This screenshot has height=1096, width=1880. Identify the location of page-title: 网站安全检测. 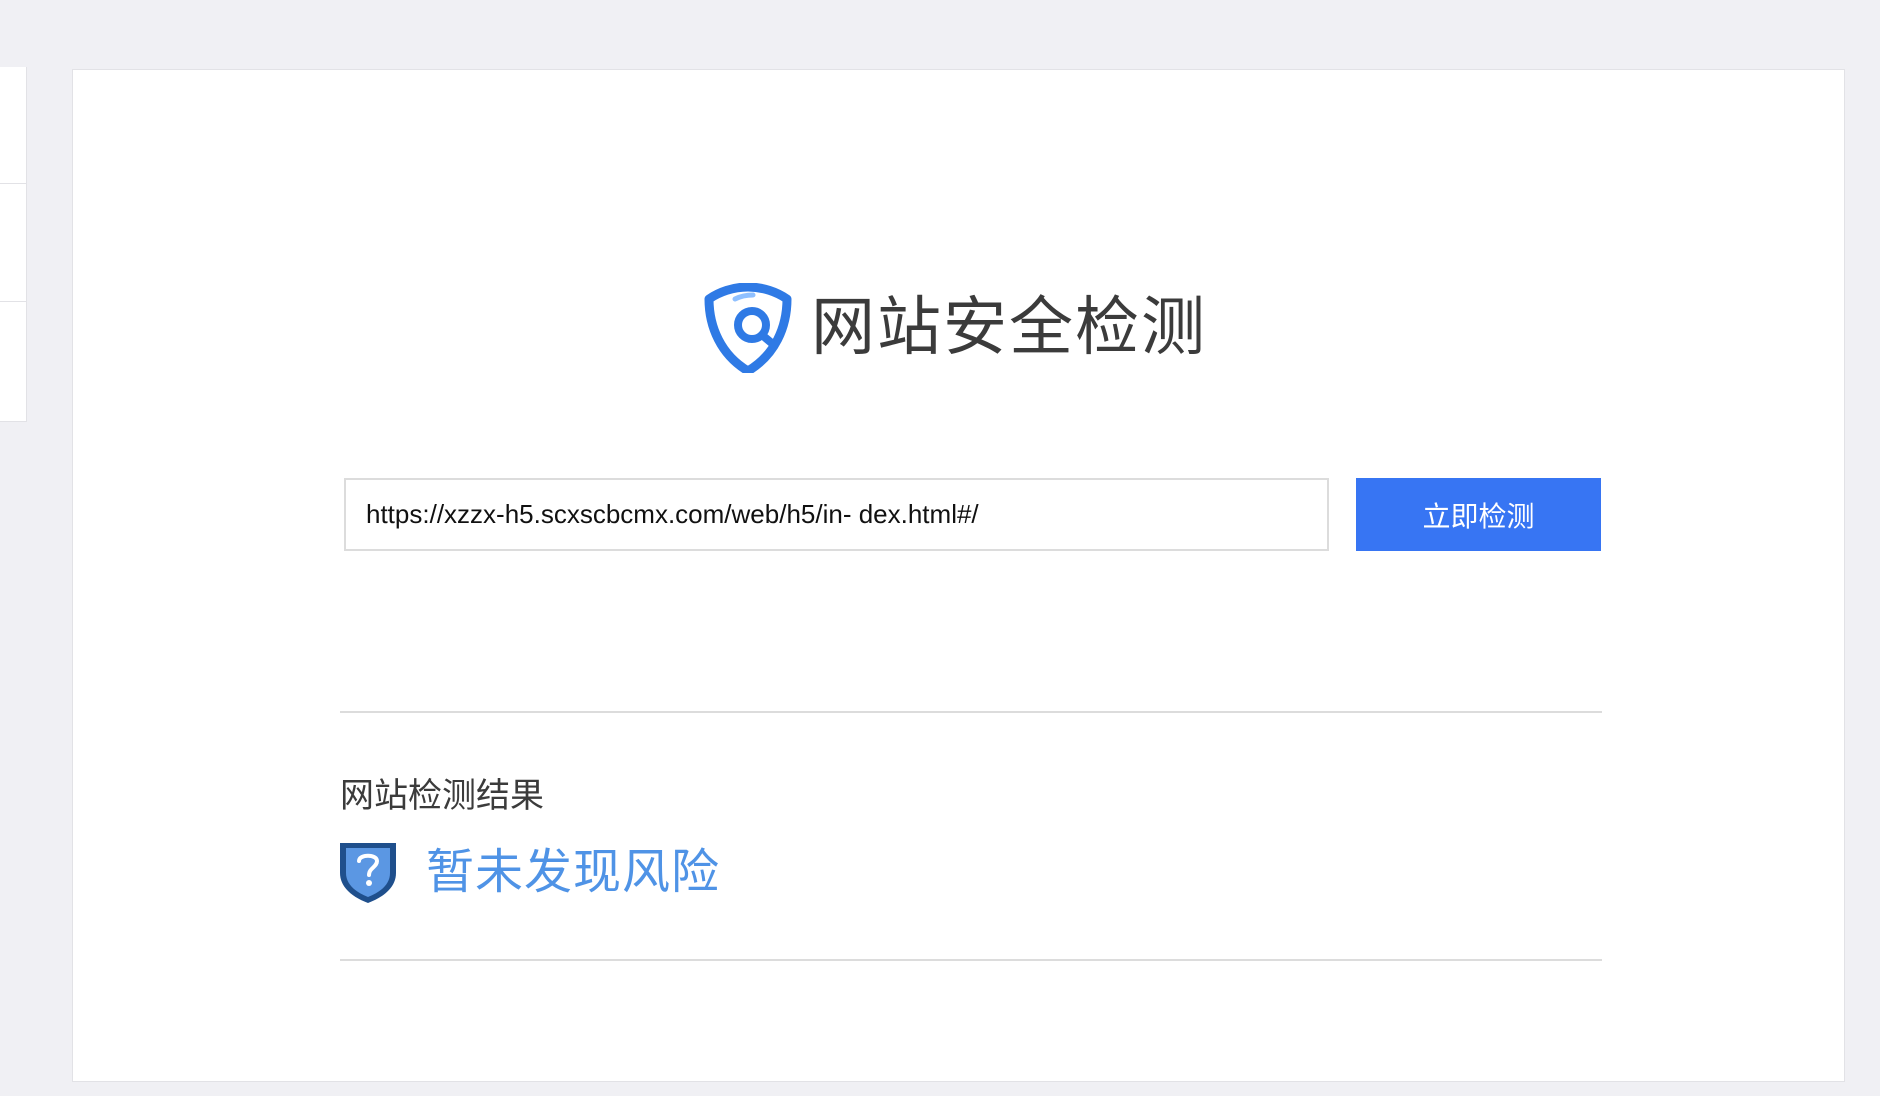
(1009, 328).